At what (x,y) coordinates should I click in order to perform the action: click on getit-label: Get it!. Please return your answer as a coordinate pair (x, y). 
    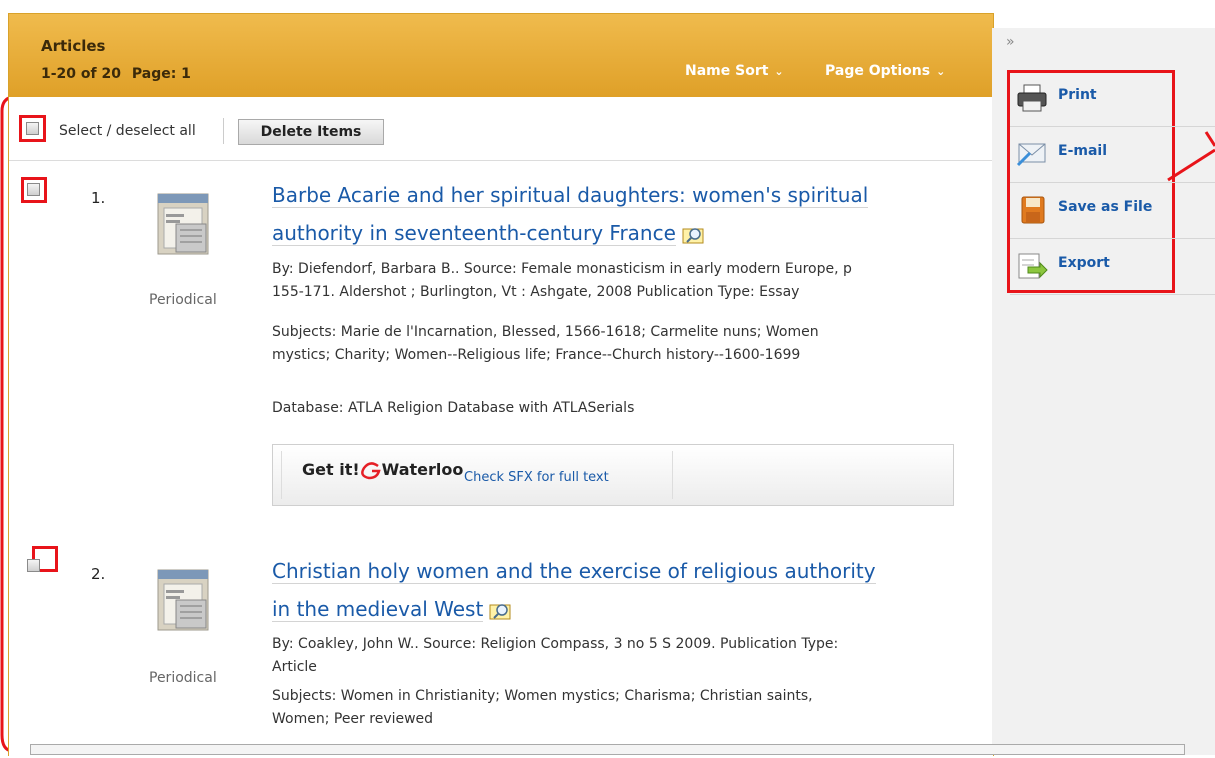
    Looking at the image, I should click on (331, 469).